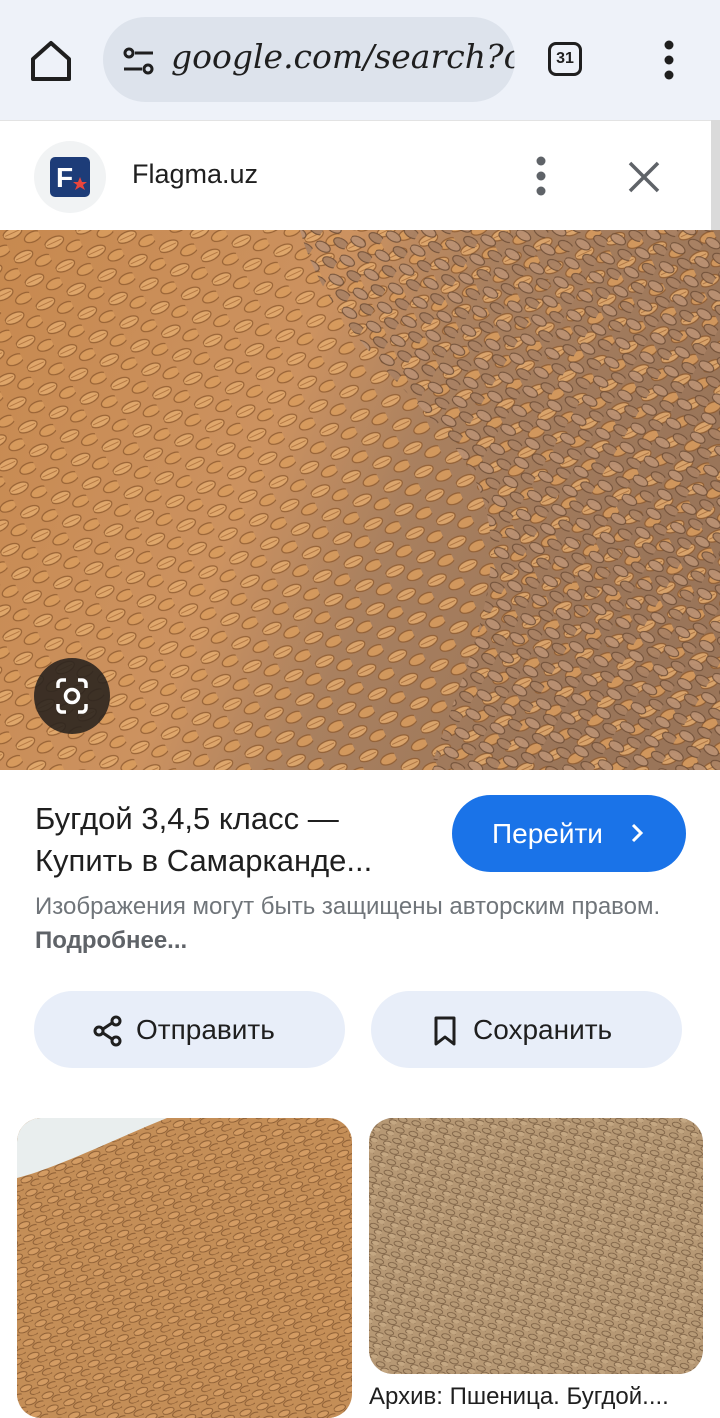 The image size is (720, 1418). Describe the element at coordinates (637, 833) in the screenshot. I see `chevron-right-icon` at that location.